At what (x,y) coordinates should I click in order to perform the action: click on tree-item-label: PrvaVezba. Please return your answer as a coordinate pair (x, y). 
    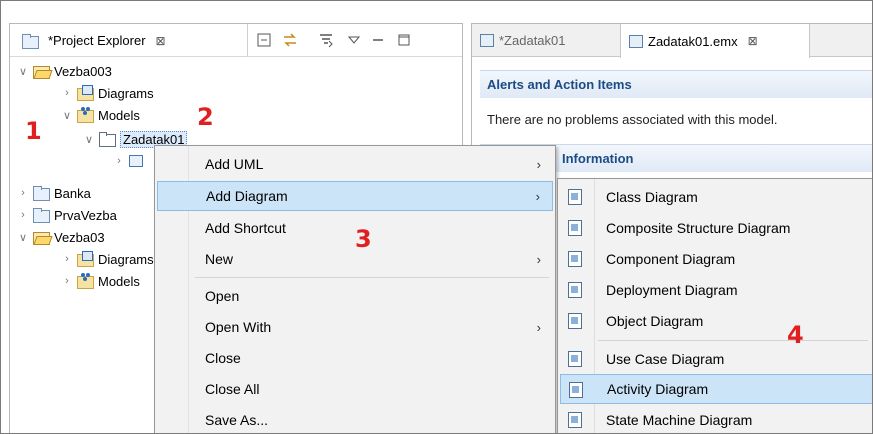
    Looking at the image, I should click on (85, 215).